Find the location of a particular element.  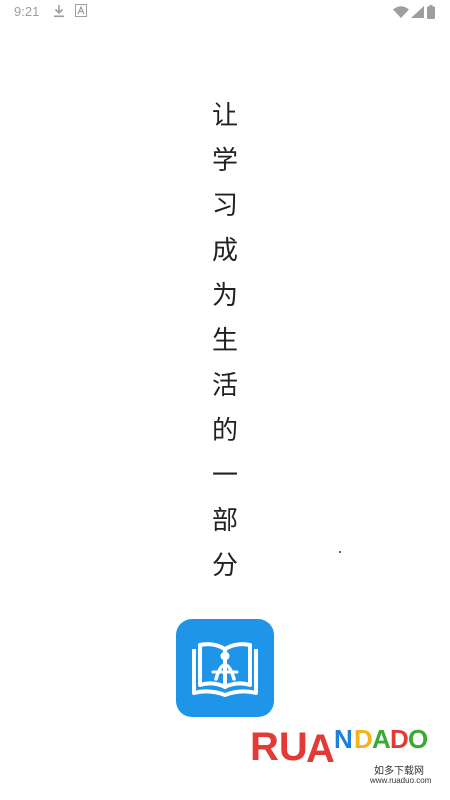

watermark: RU A N D A D O 如多下载网 www.ruaduo.com is located at coordinates (348, 759).